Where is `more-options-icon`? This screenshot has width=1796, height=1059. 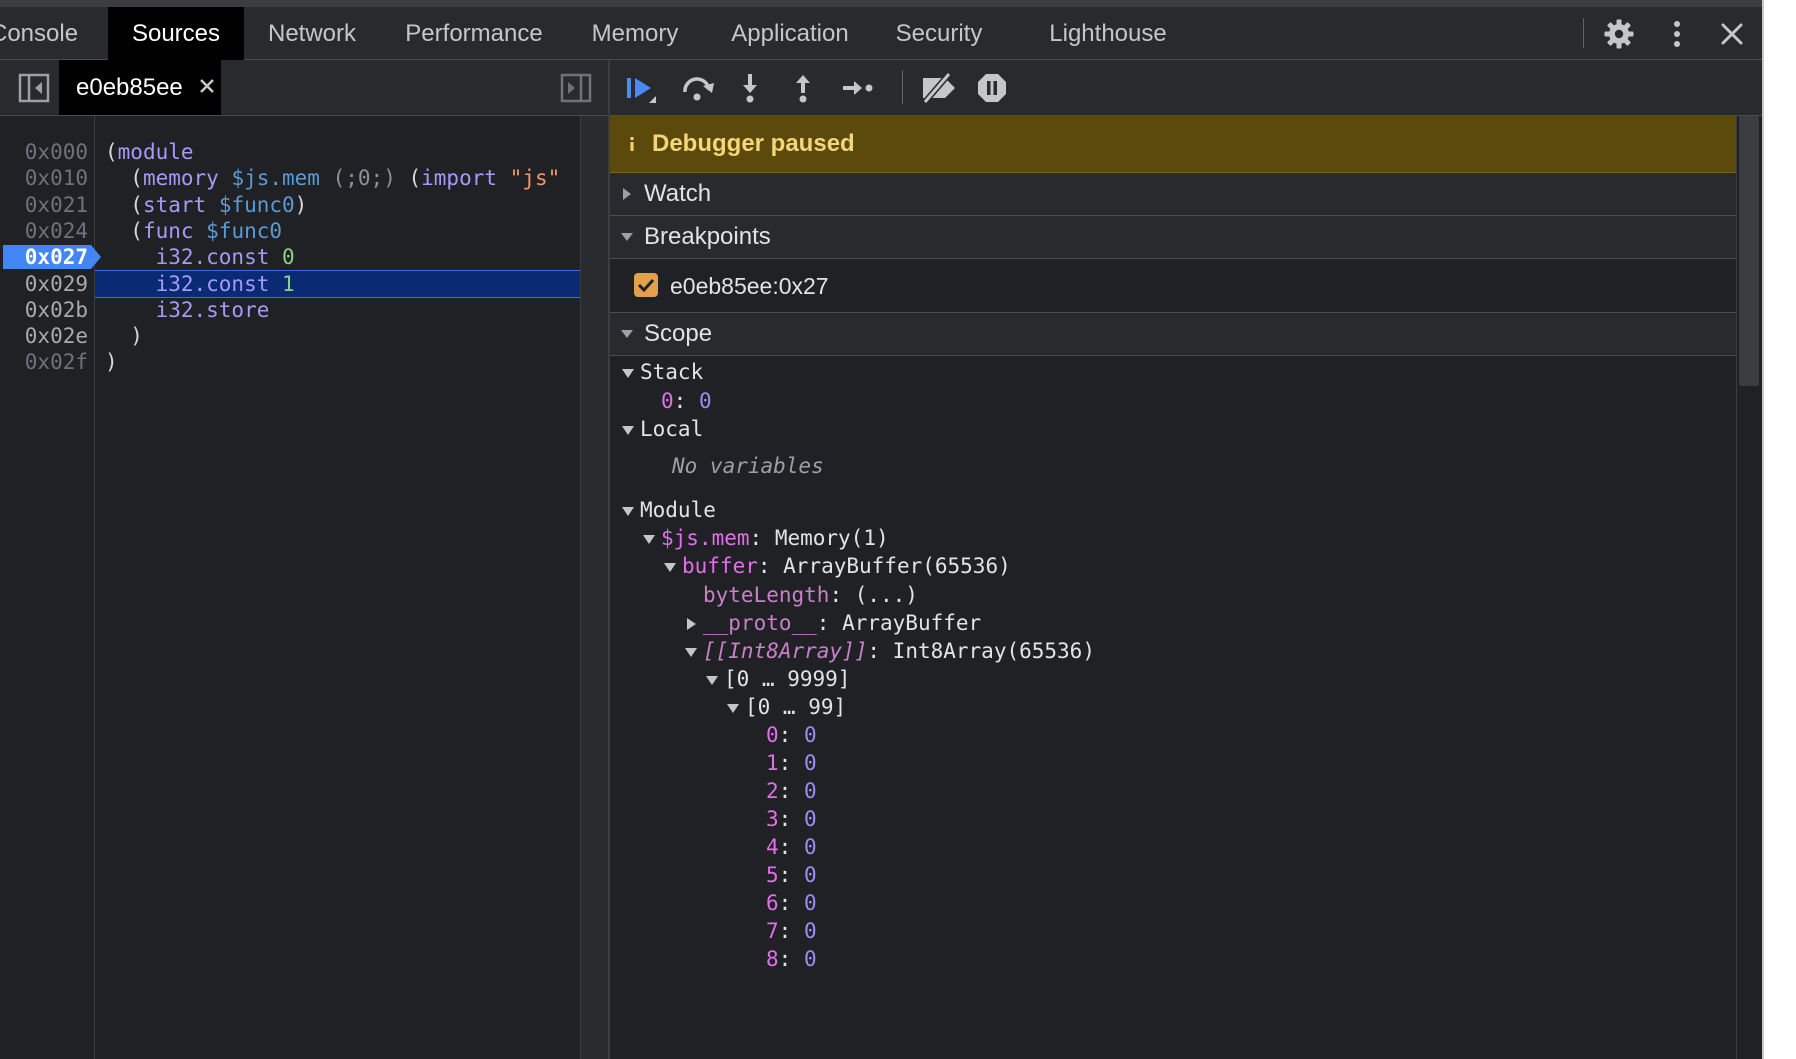
more-options-icon is located at coordinates (1677, 34).